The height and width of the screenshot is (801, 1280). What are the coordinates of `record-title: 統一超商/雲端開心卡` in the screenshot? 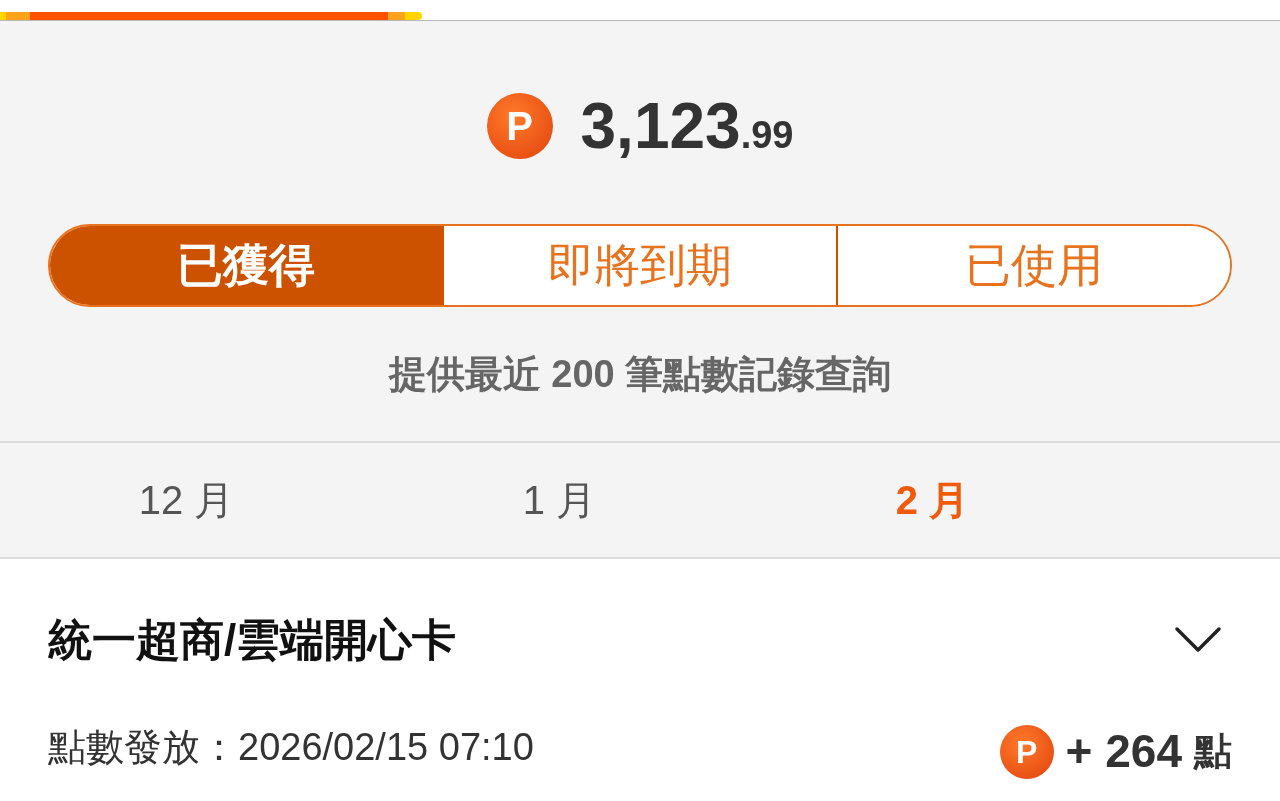 It's located at (252, 640).